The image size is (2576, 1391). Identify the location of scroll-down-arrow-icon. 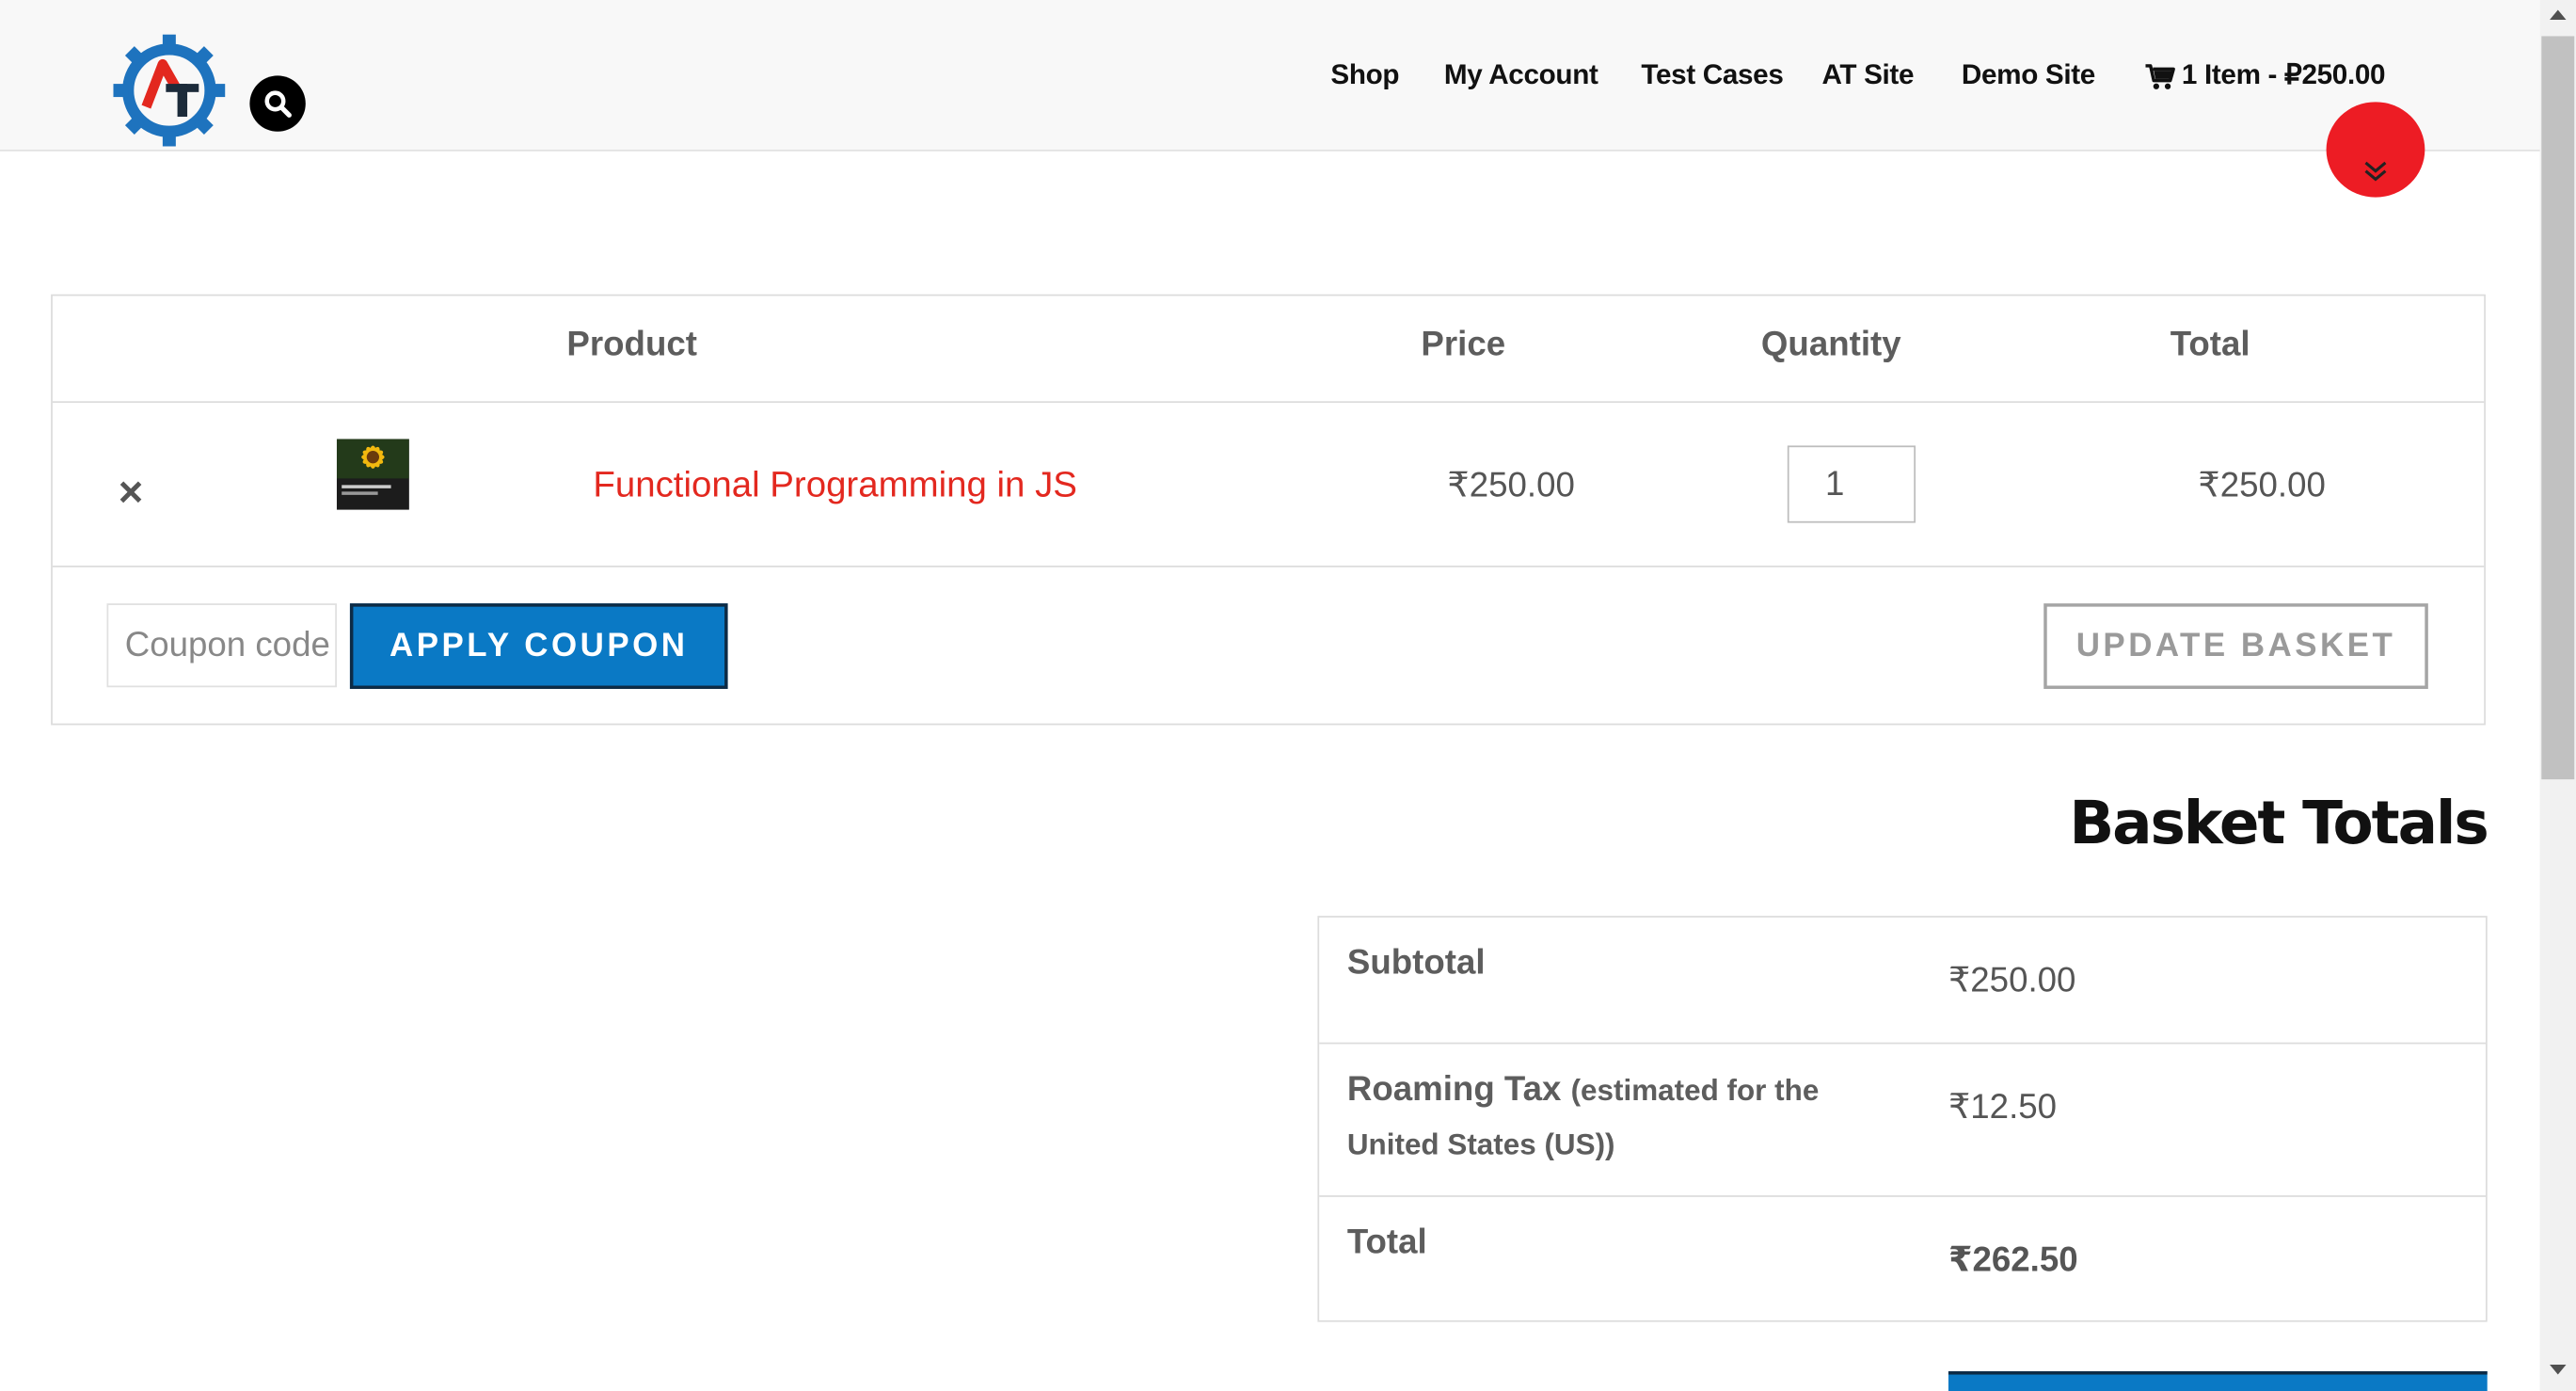
(2558, 1370).